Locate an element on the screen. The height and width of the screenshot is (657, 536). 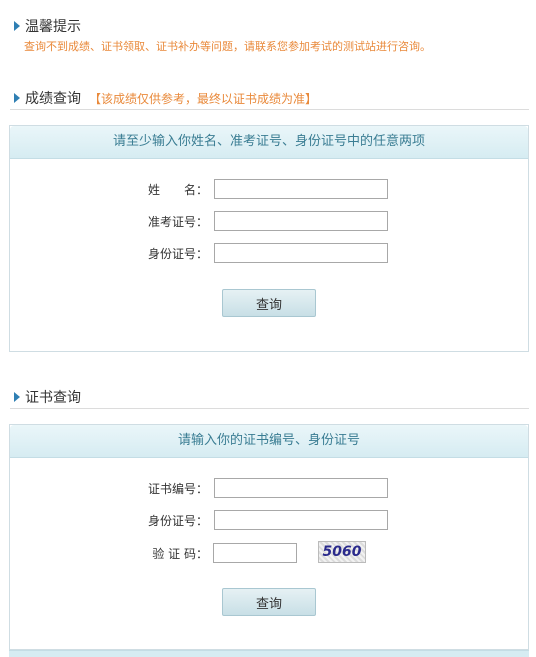
cert-number-input is located at coordinates (301, 488).